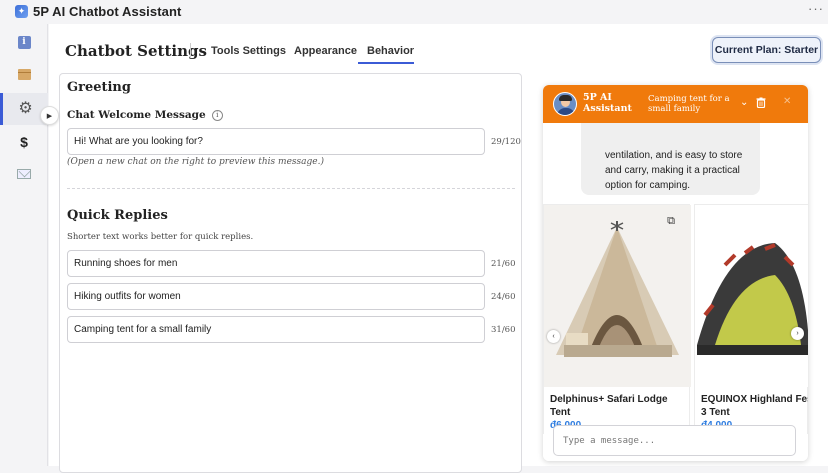 The width and height of the screenshot is (828, 473). What do you see at coordinates (560, 412) in the screenshot?
I see `product-name-line: Tent` at bounding box center [560, 412].